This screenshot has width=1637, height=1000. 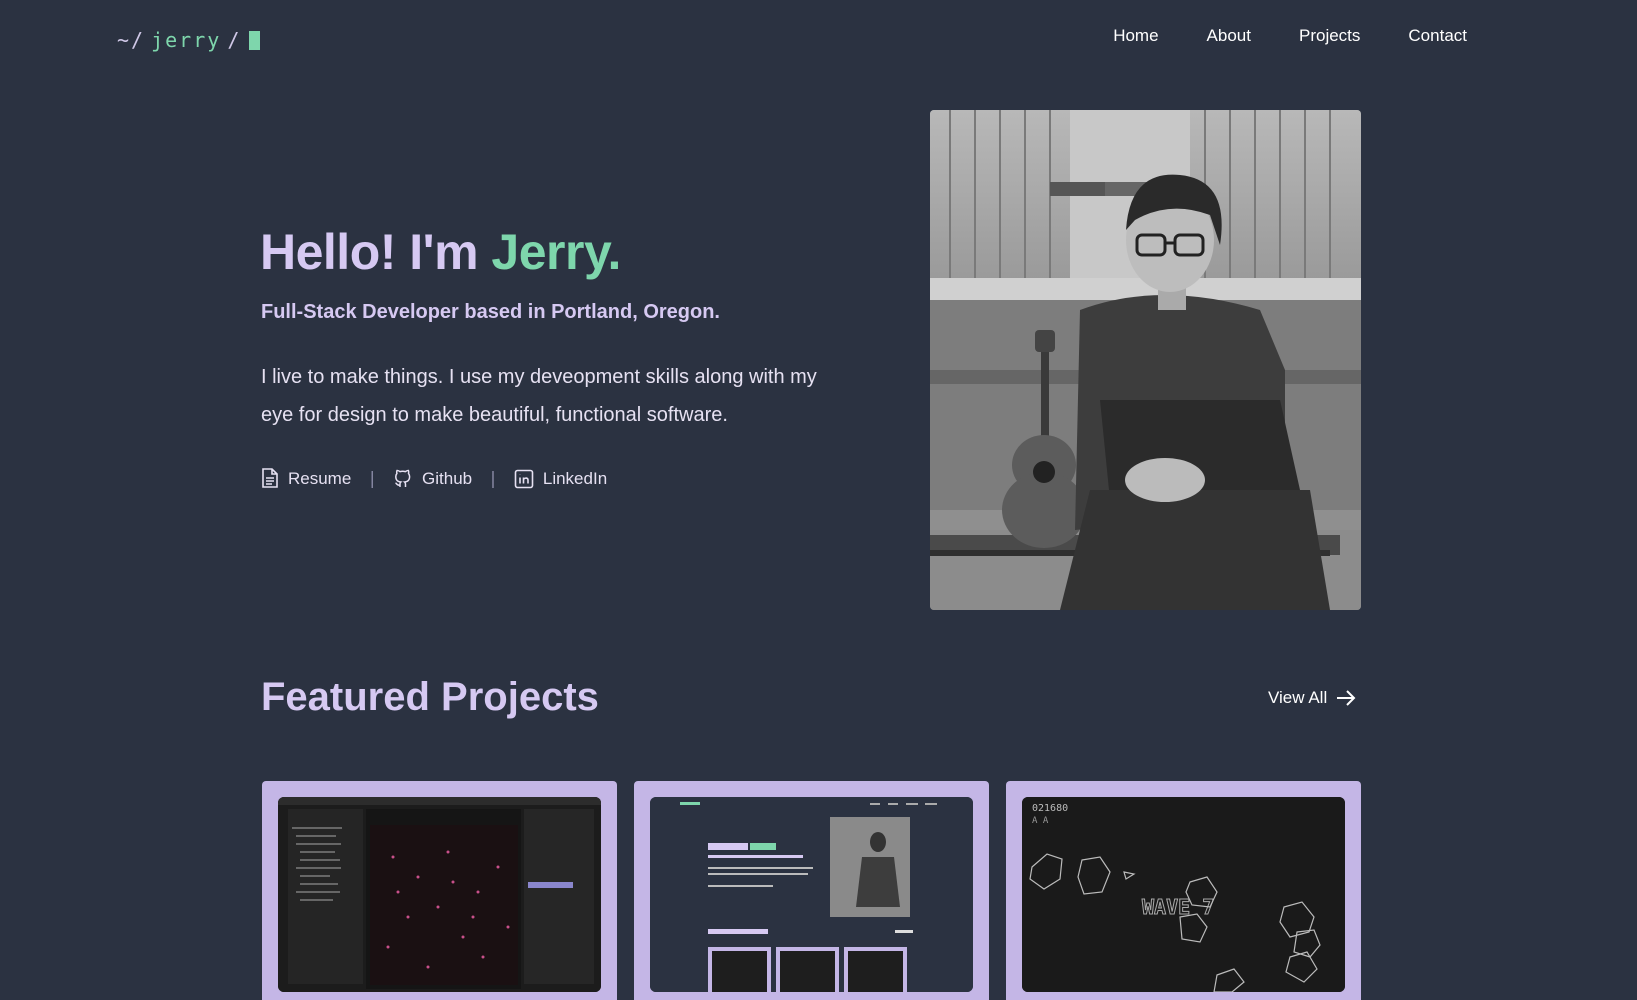 I want to click on portrait-photo, so click(x=1145, y=360).